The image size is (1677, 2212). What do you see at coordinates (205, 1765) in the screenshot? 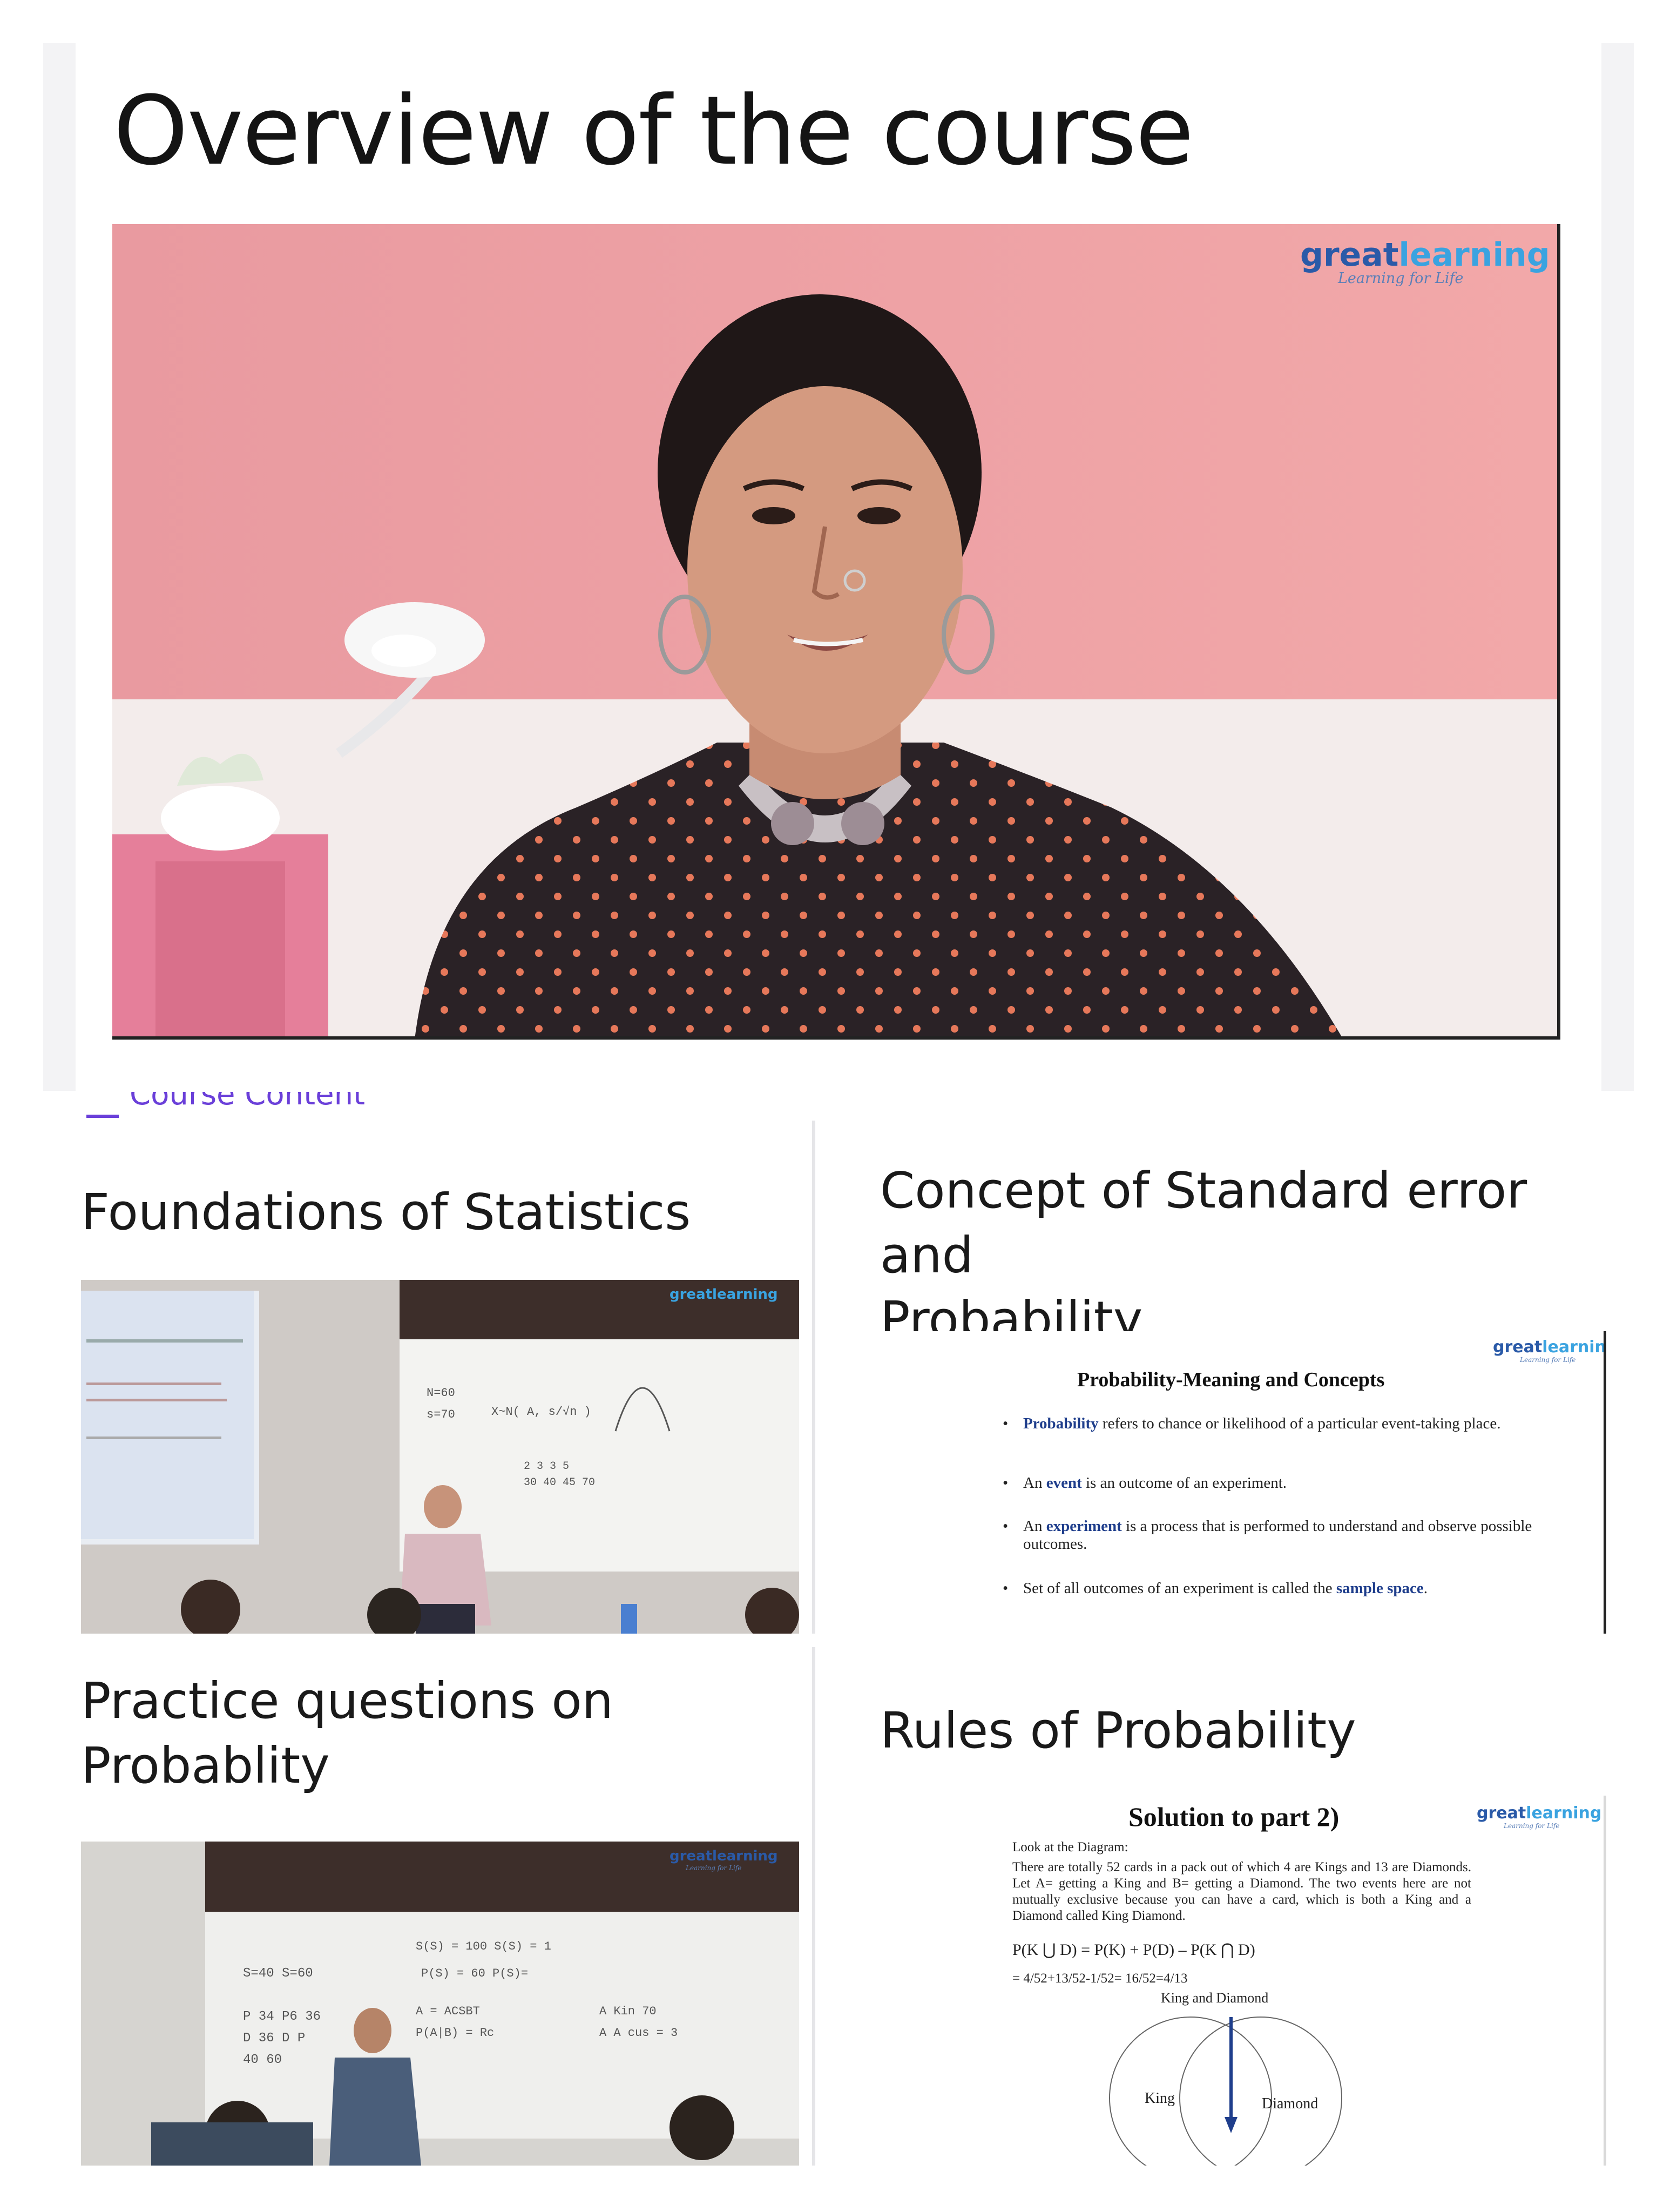
I see `card-title-line-2: Probablity` at bounding box center [205, 1765].